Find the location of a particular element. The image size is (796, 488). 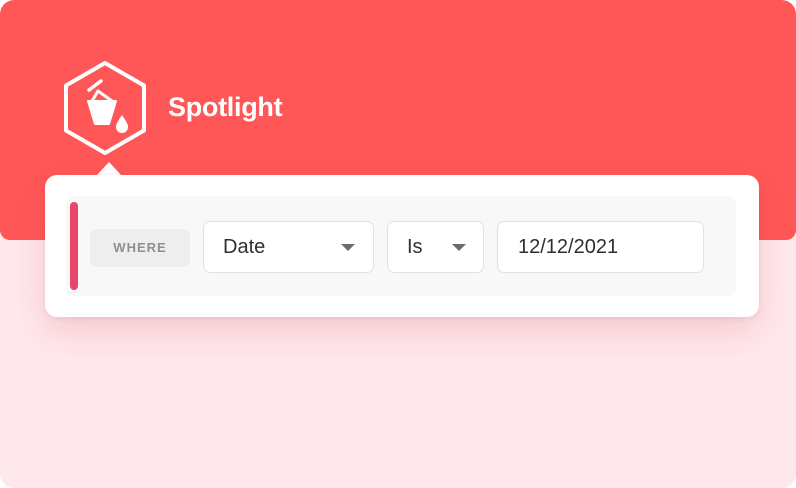

date-value-input: 12/12/2021 is located at coordinates (600, 247).